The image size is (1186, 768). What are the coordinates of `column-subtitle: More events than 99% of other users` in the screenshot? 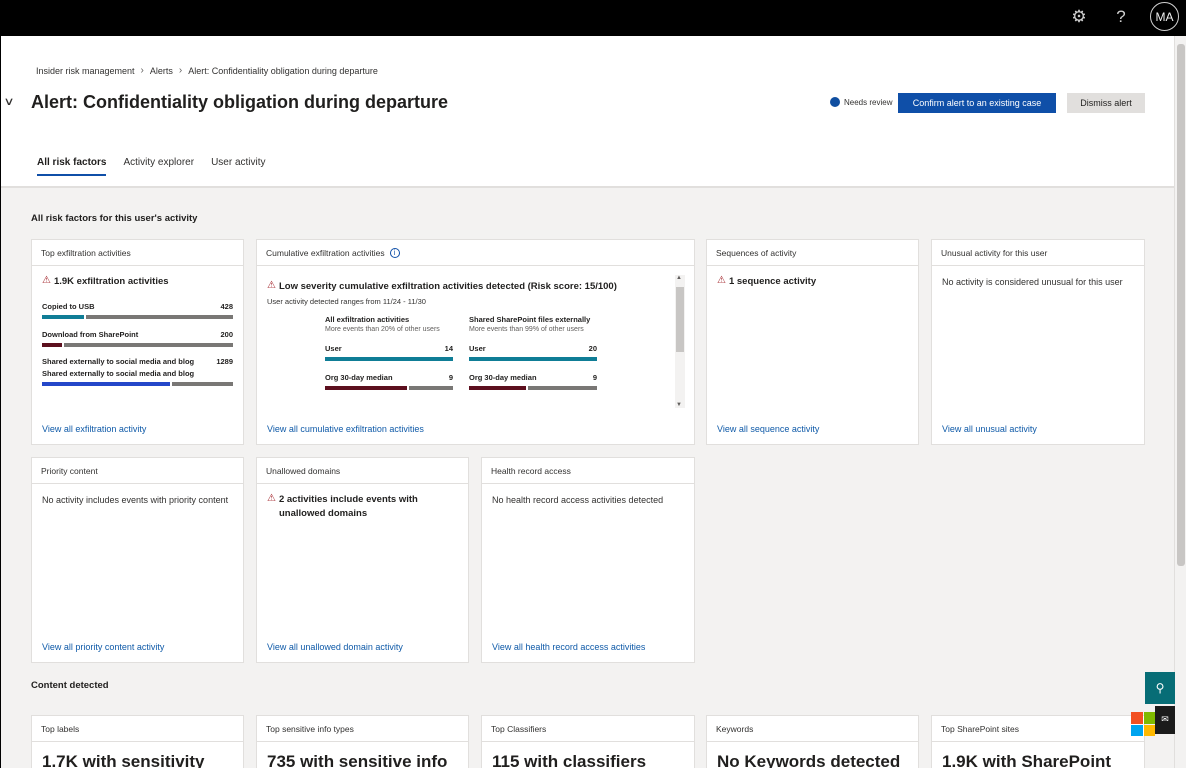 It's located at (526, 329).